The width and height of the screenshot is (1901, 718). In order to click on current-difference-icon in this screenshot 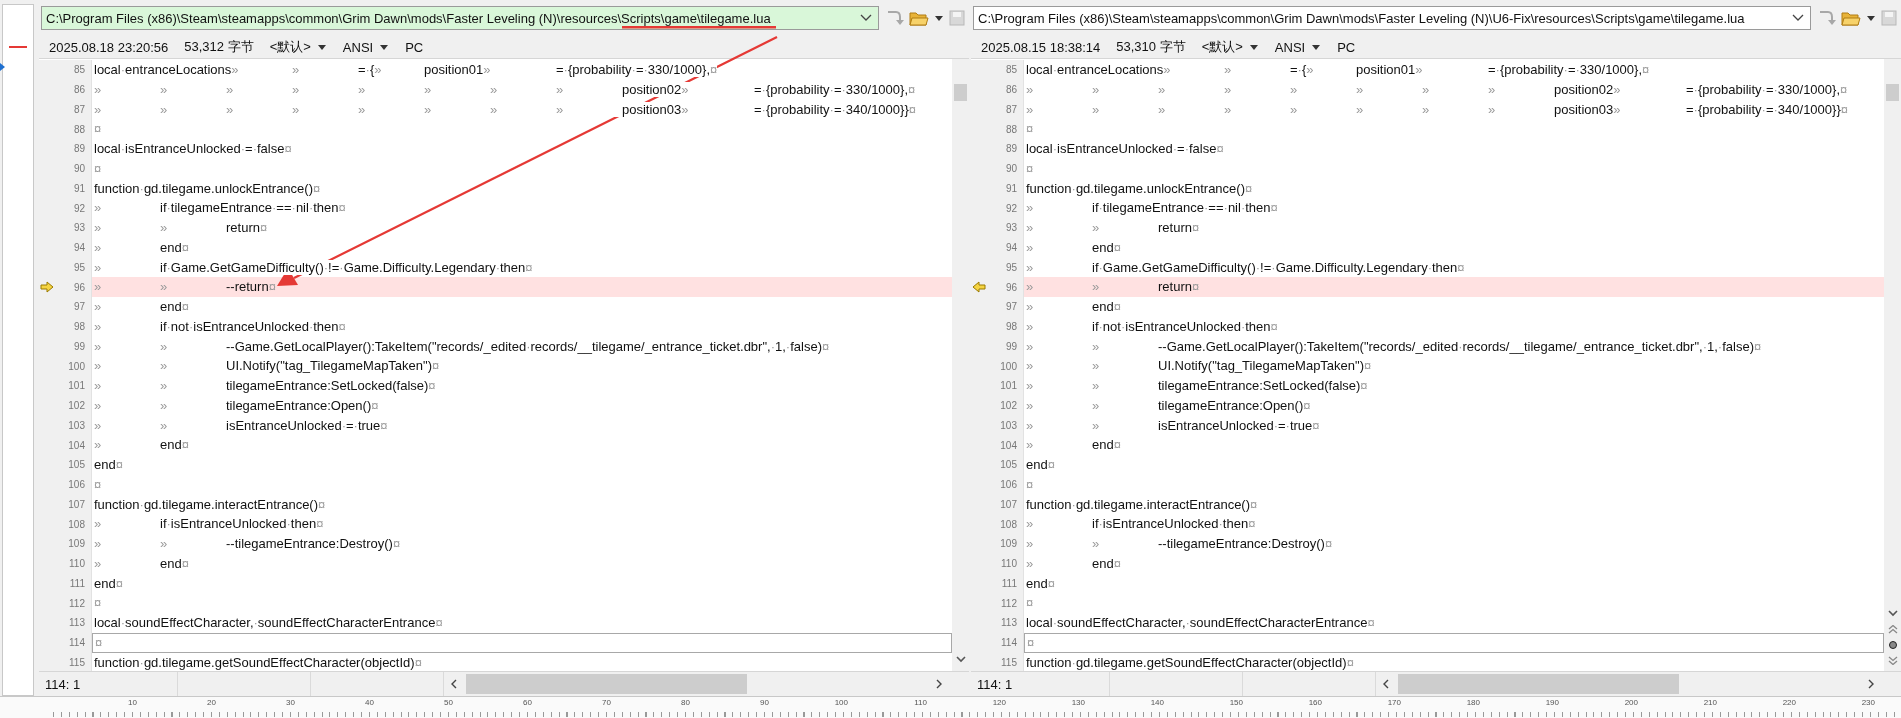, I will do `click(1892, 645)`.